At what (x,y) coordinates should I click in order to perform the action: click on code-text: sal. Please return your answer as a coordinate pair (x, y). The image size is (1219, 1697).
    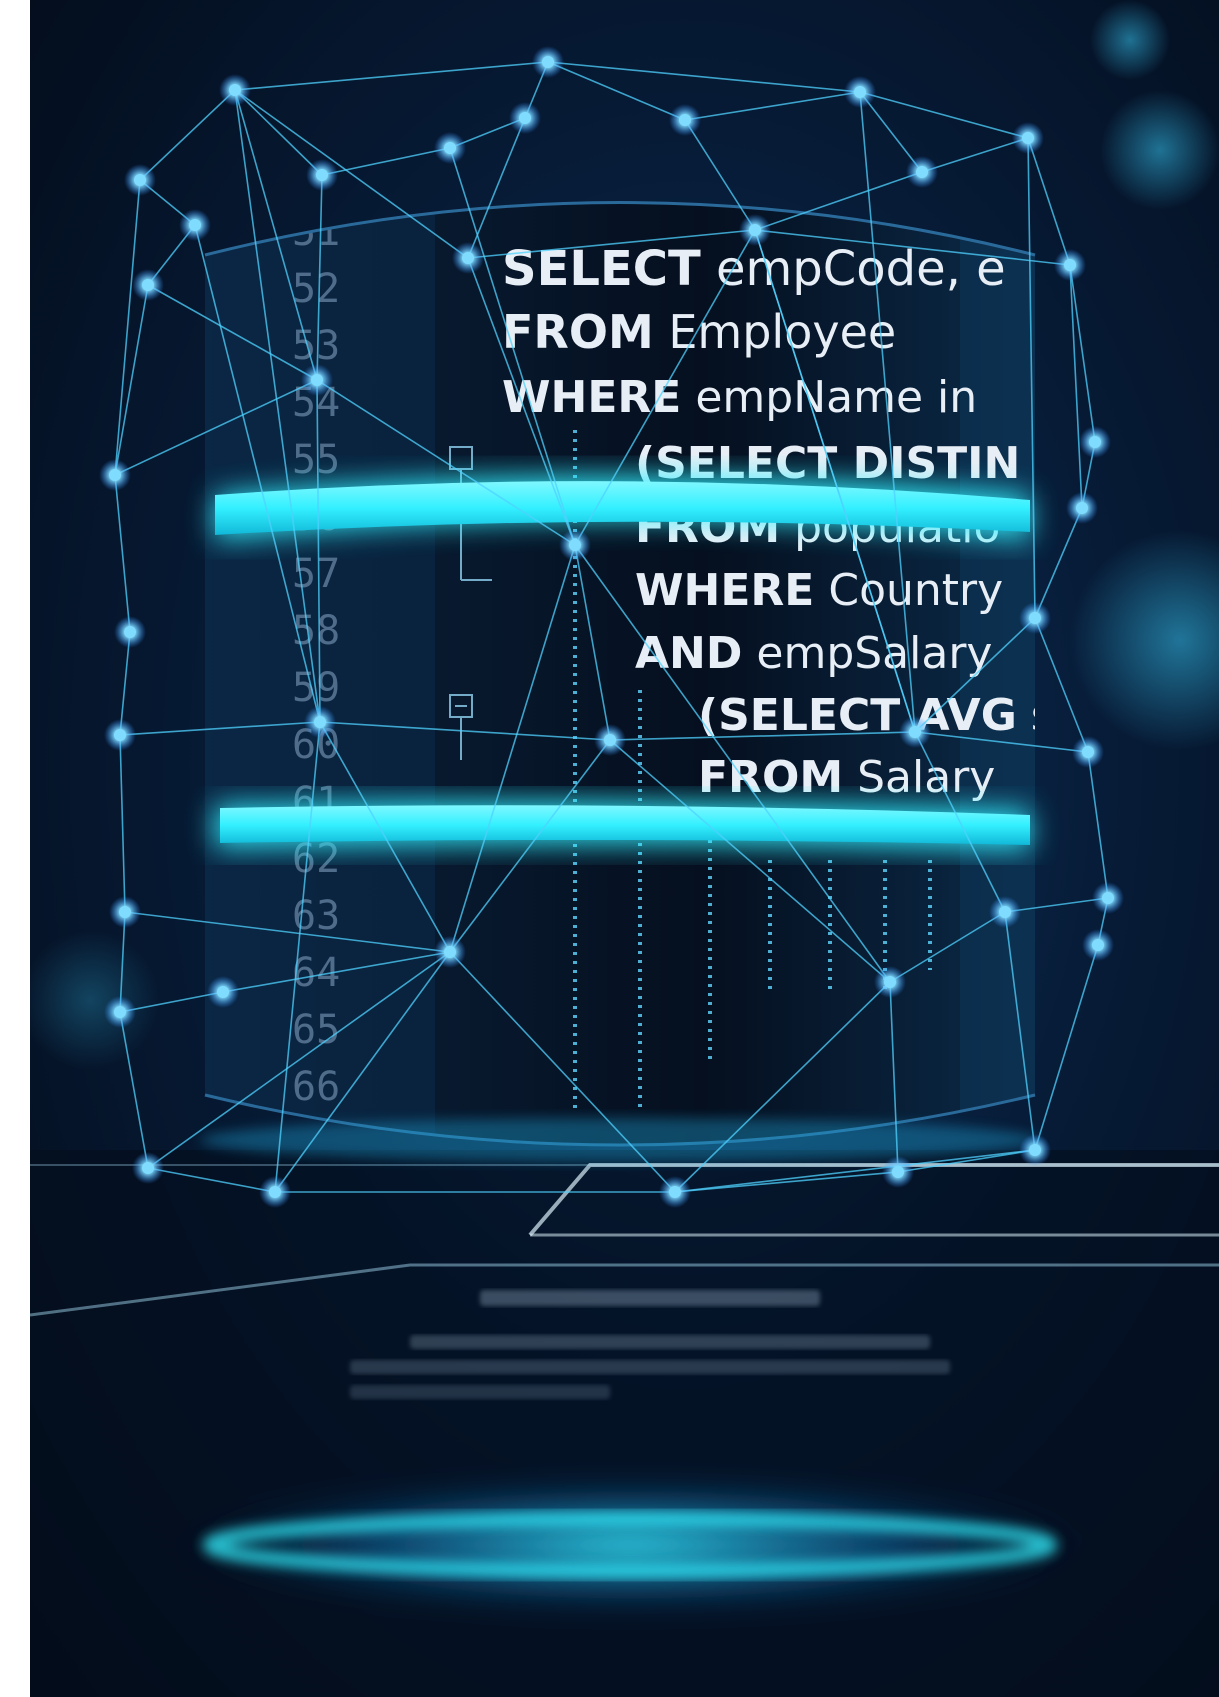
    Looking at the image, I should click on (1055, 715).